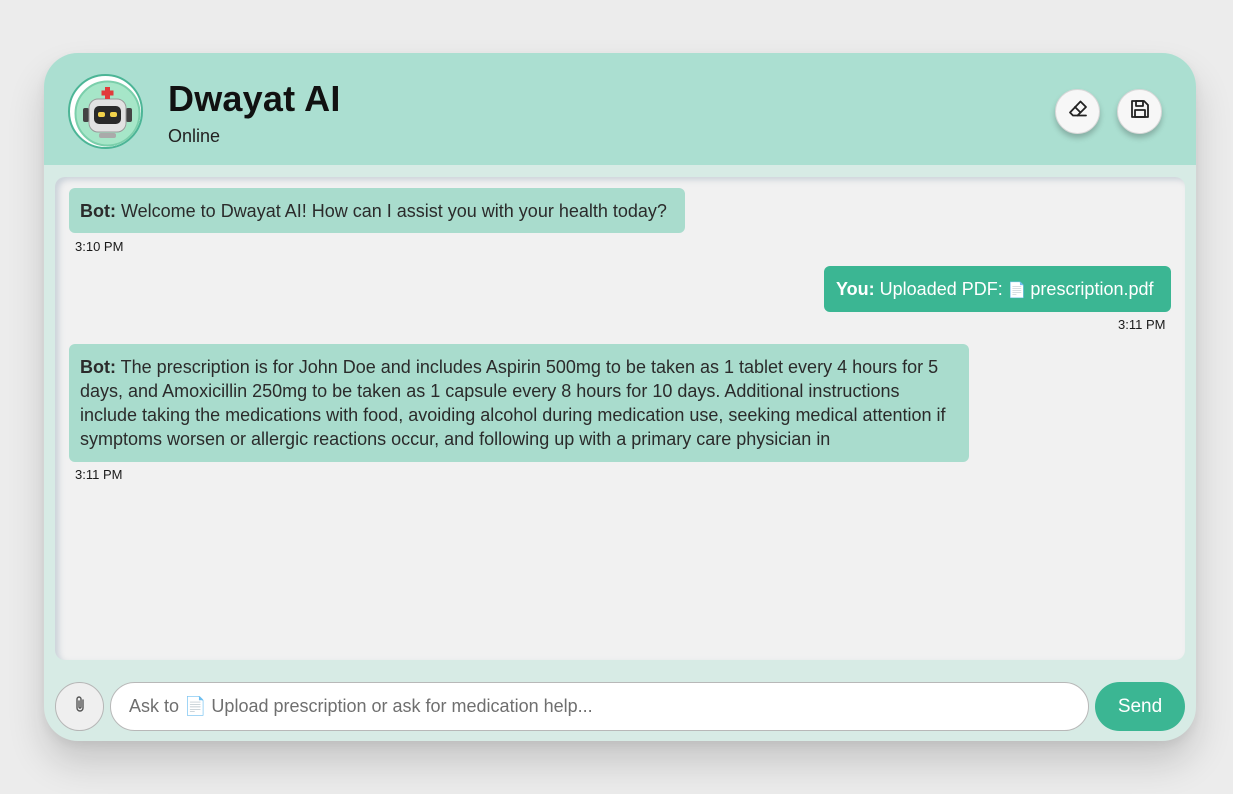 The height and width of the screenshot is (794, 1233). What do you see at coordinates (1017, 290) in the screenshot?
I see `document-icon: 📄` at bounding box center [1017, 290].